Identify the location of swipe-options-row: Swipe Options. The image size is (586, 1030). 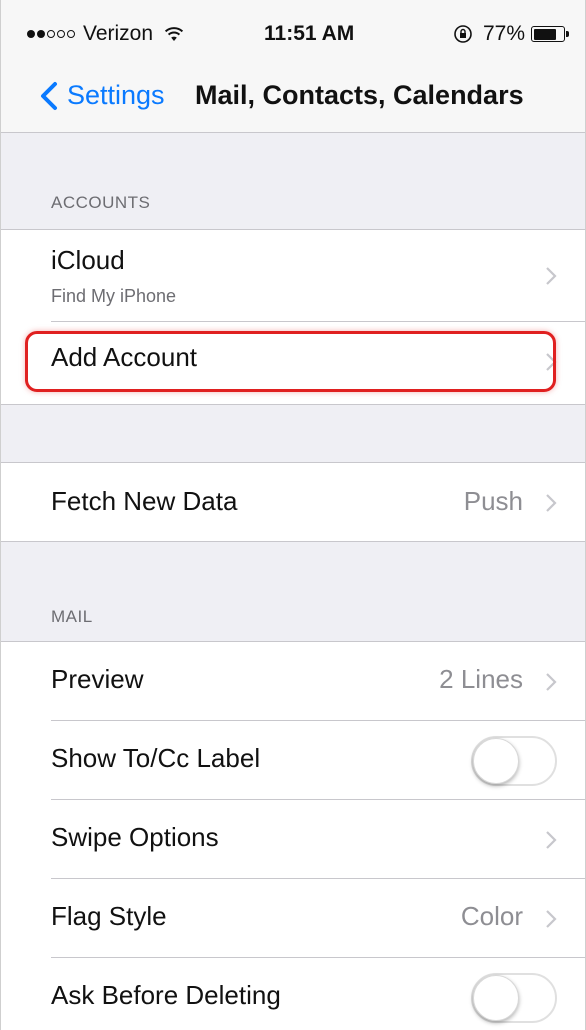
(293, 839).